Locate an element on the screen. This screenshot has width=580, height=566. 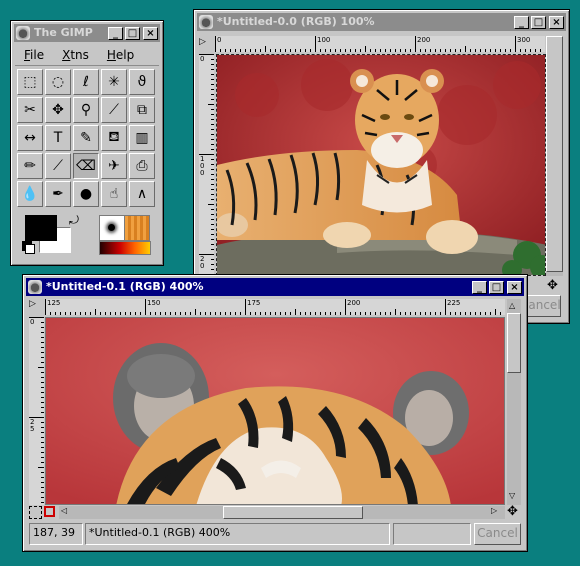
transform-tool: ⧉ is located at coordinates (142, 110).